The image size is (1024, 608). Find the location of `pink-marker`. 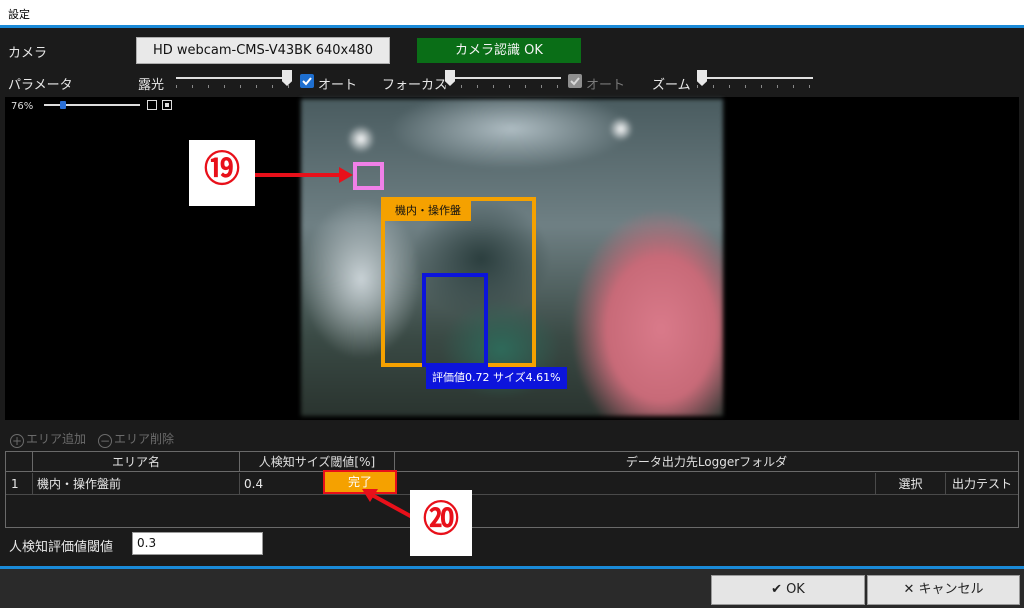

pink-marker is located at coordinates (368, 176).